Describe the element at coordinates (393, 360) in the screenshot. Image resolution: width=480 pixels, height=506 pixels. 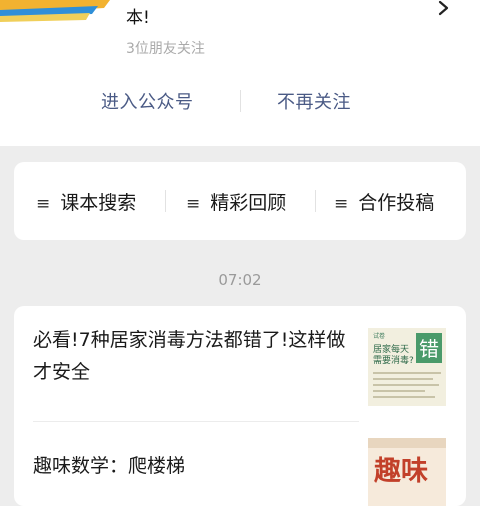
I see `thumbnail-headline: 需要消毒?` at that location.